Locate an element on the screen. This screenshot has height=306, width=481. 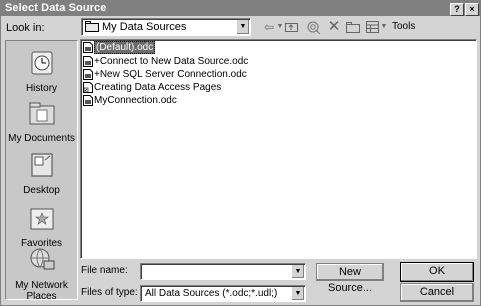
list-item: +Connect to New Data Source.odc is located at coordinates (165, 62).